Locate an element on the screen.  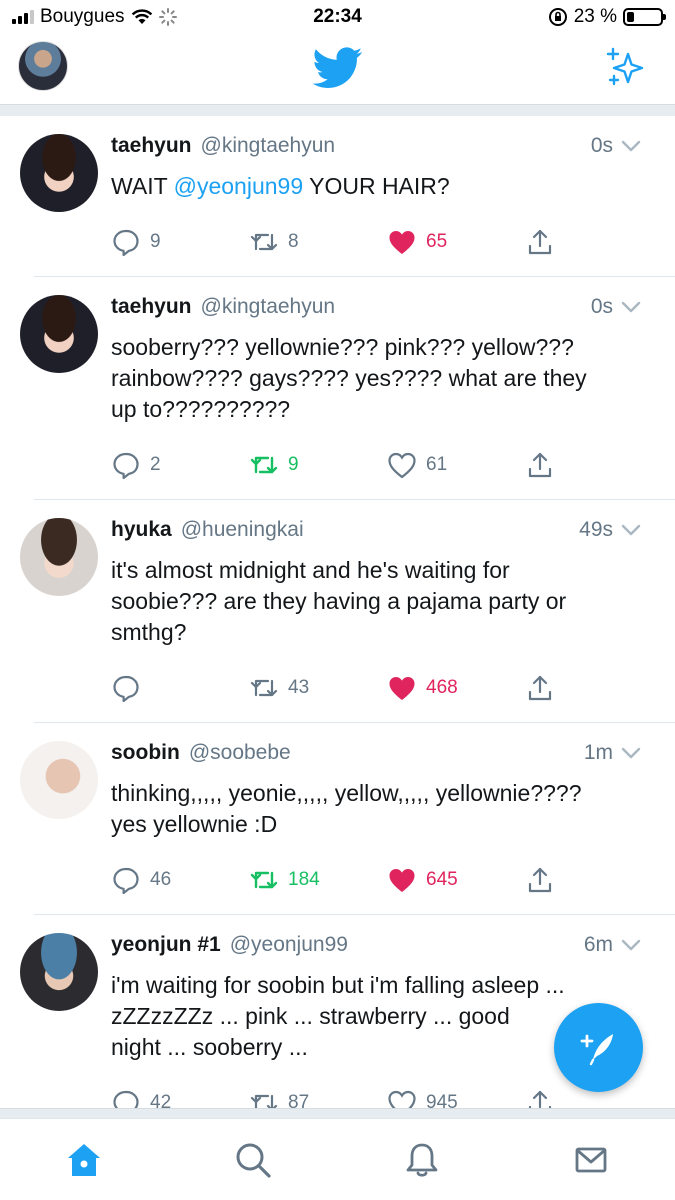
timestamp-label: 1m is located at coordinates (598, 752).